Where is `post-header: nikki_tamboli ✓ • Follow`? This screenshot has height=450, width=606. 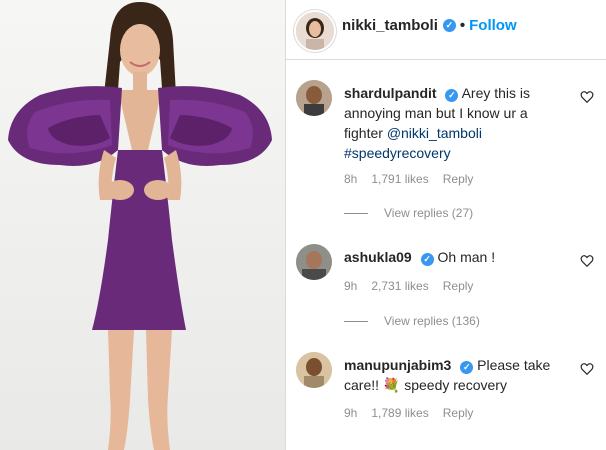 post-header: nikki_tamboli ✓ • Follow is located at coordinates (446, 30).